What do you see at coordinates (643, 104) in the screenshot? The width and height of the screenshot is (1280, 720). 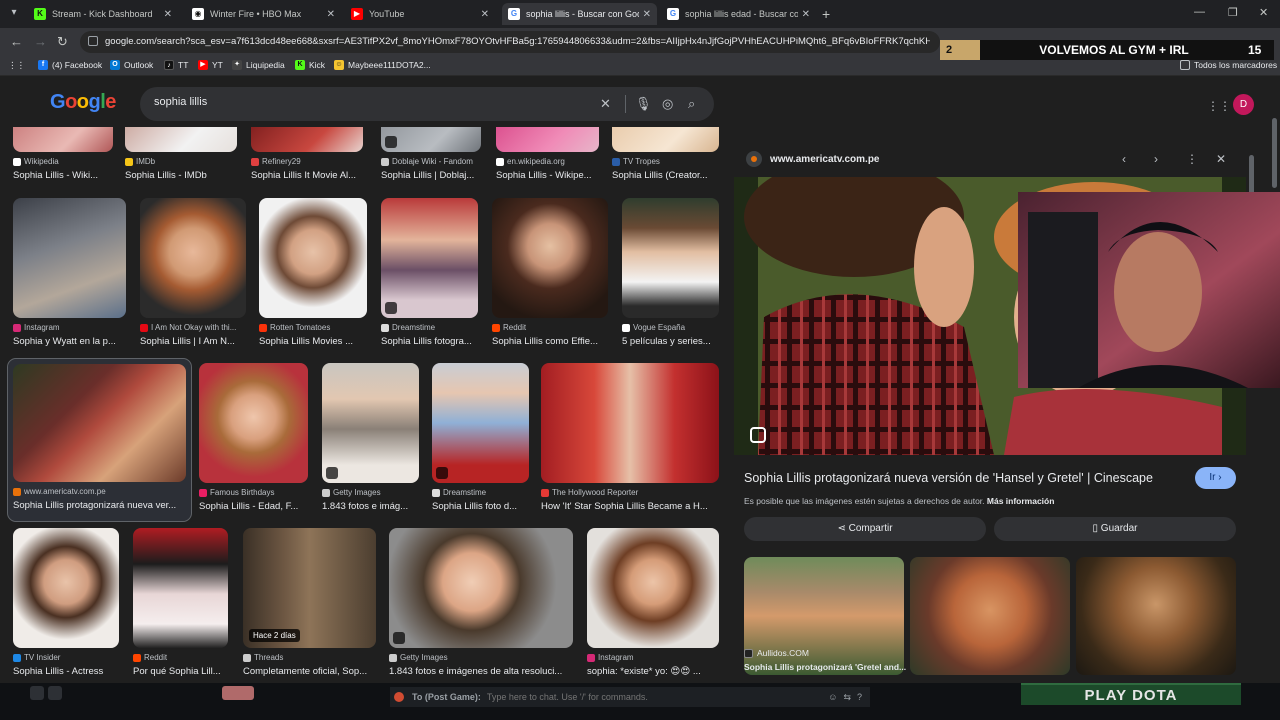 I see `microphone-icon: 🎙` at bounding box center [643, 104].